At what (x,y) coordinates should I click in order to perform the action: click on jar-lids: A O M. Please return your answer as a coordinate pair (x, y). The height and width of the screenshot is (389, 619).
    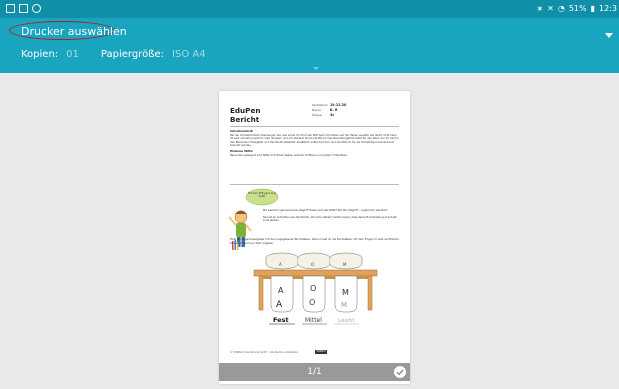
    Looking at the image, I should click on (314, 261).